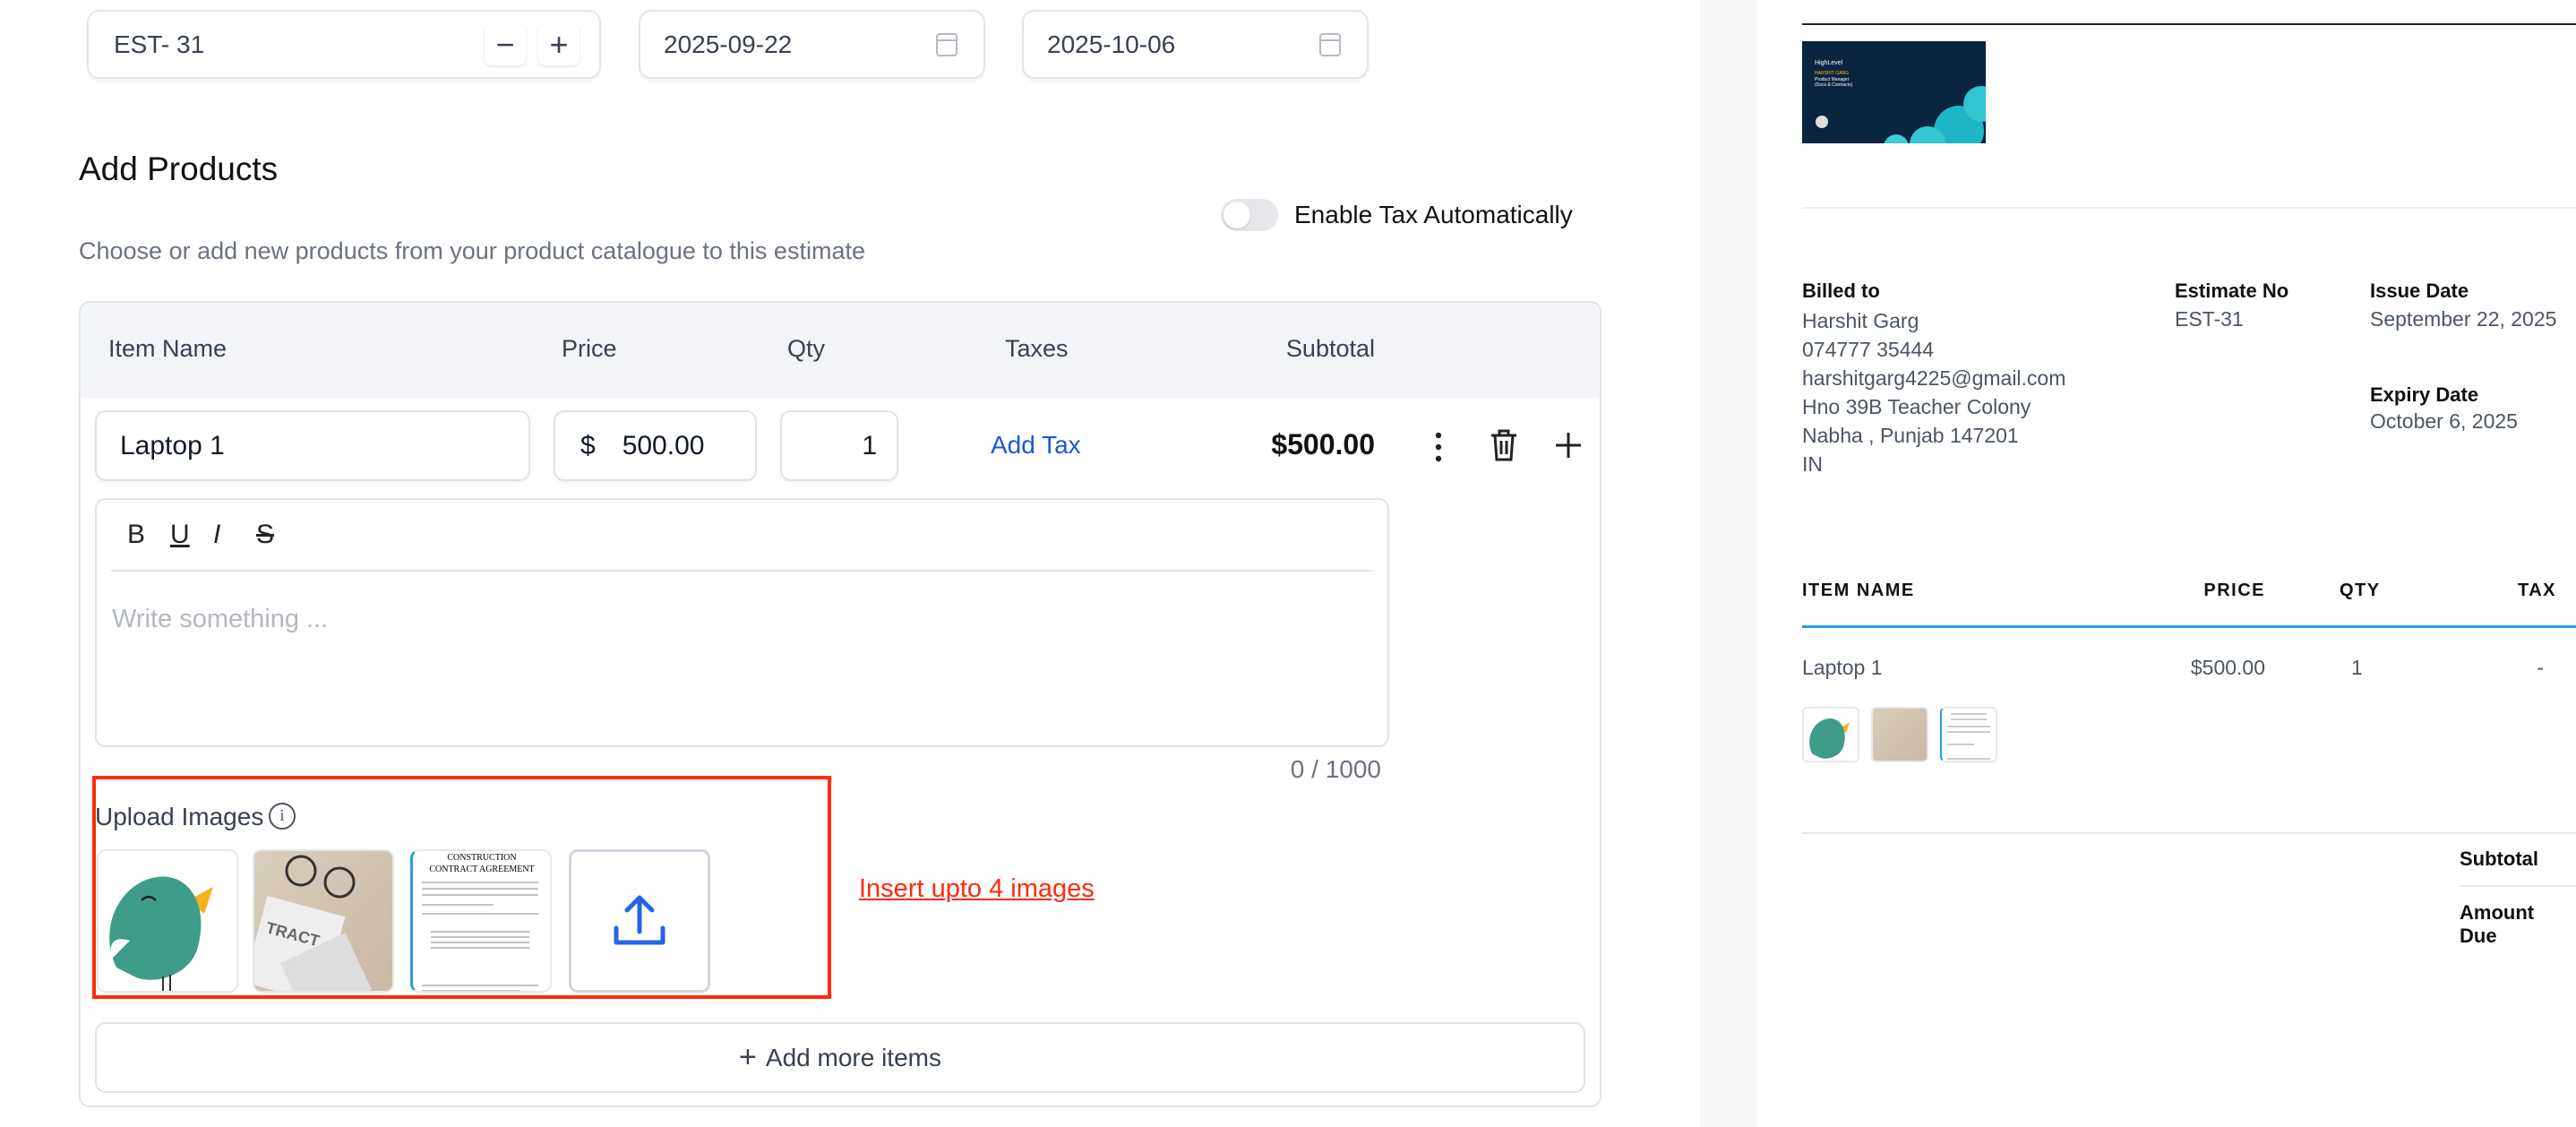 The image size is (2576, 1127). What do you see at coordinates (179, 169) in the screenshot?
I see `section-title: Add Products` at bounding box center [179, 169].